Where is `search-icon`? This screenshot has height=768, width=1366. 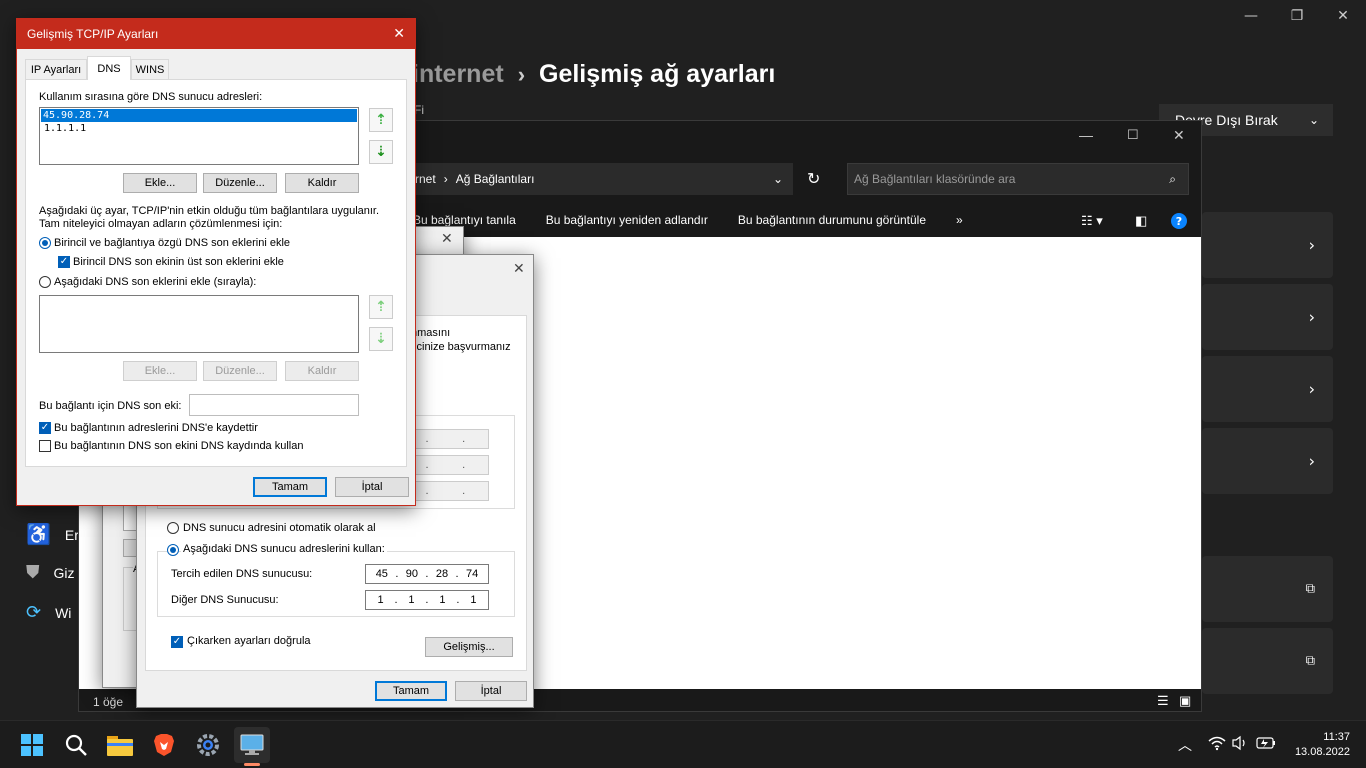
search-icon is located at coordinates (76, 745).